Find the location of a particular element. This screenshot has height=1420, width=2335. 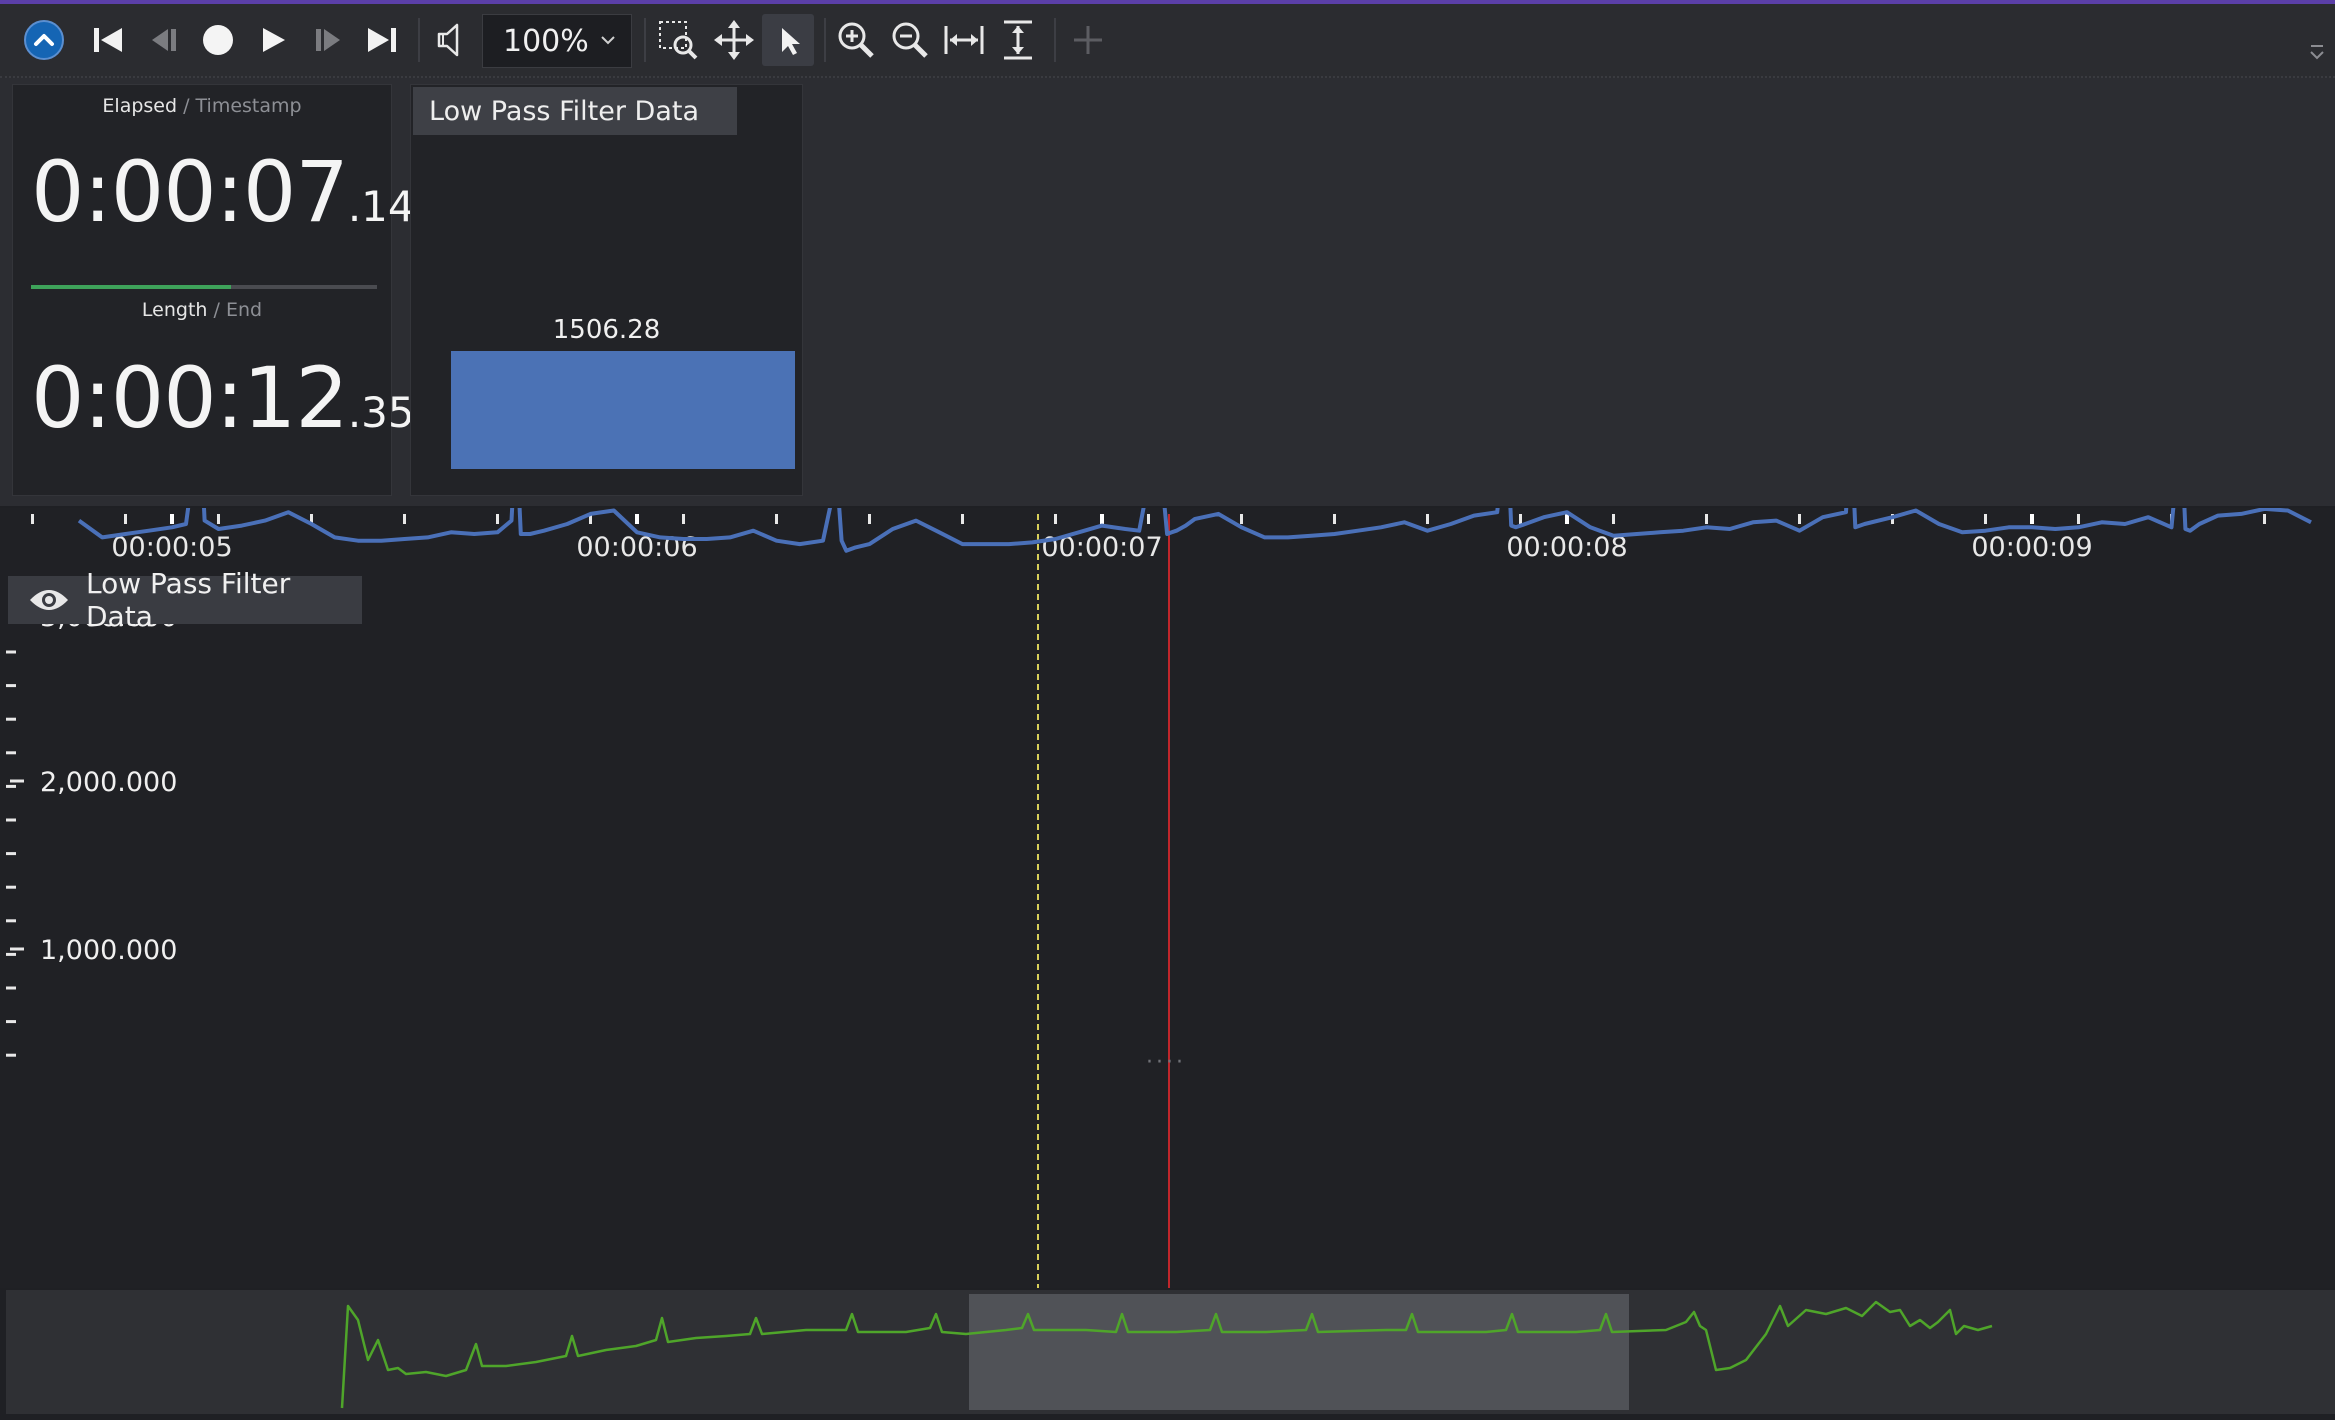

move-icon is located at coordinates (734, 40).